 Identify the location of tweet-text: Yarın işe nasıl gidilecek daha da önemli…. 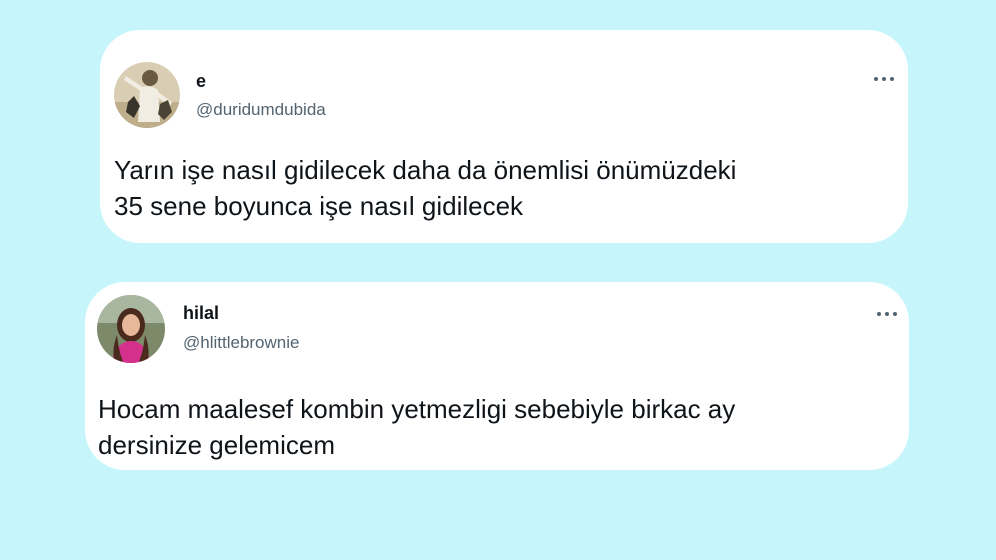
(504, 188).